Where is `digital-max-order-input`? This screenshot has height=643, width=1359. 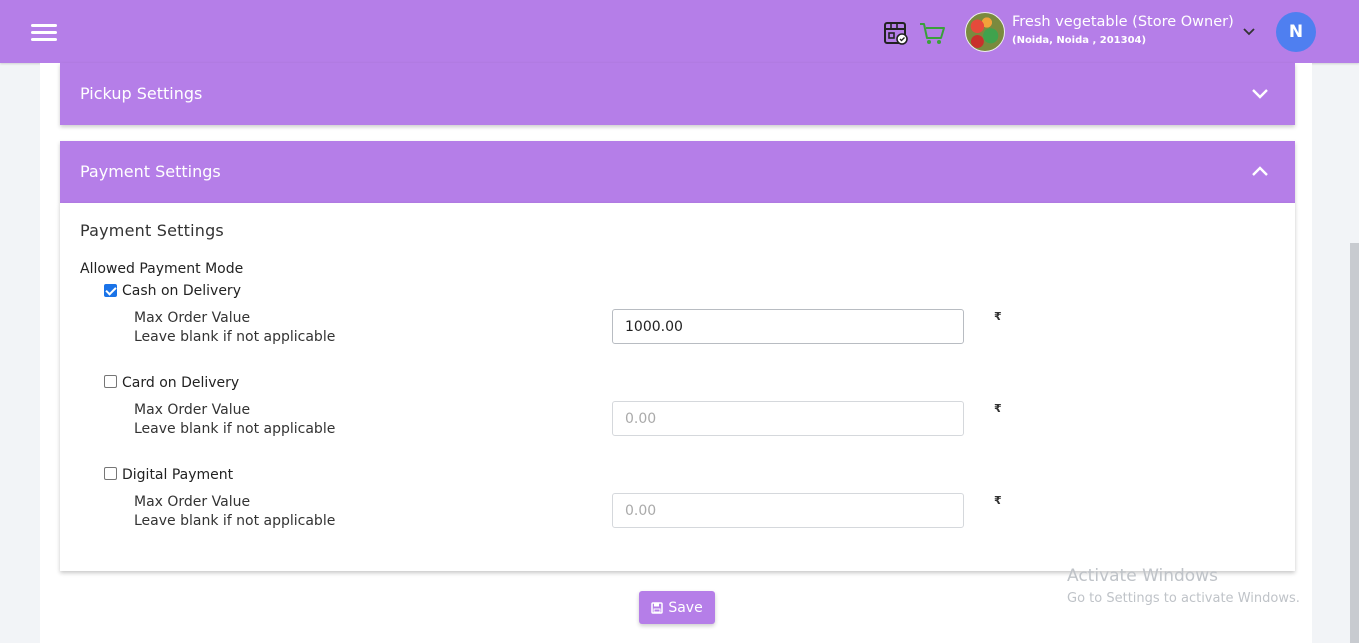
digital-max-order-input is located at coordinates (788, 510).